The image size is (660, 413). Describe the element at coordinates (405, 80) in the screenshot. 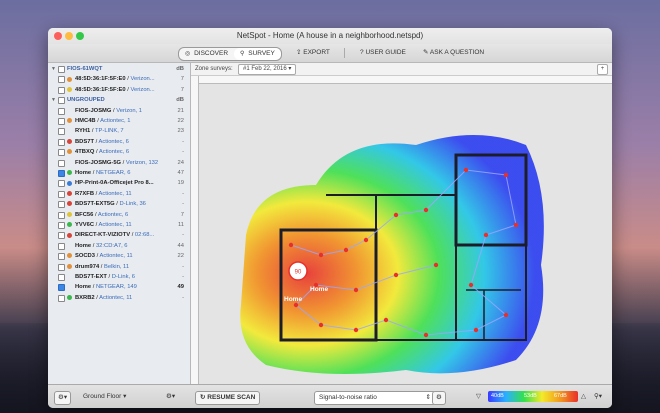

I see `horizontal-ruler` at that location.